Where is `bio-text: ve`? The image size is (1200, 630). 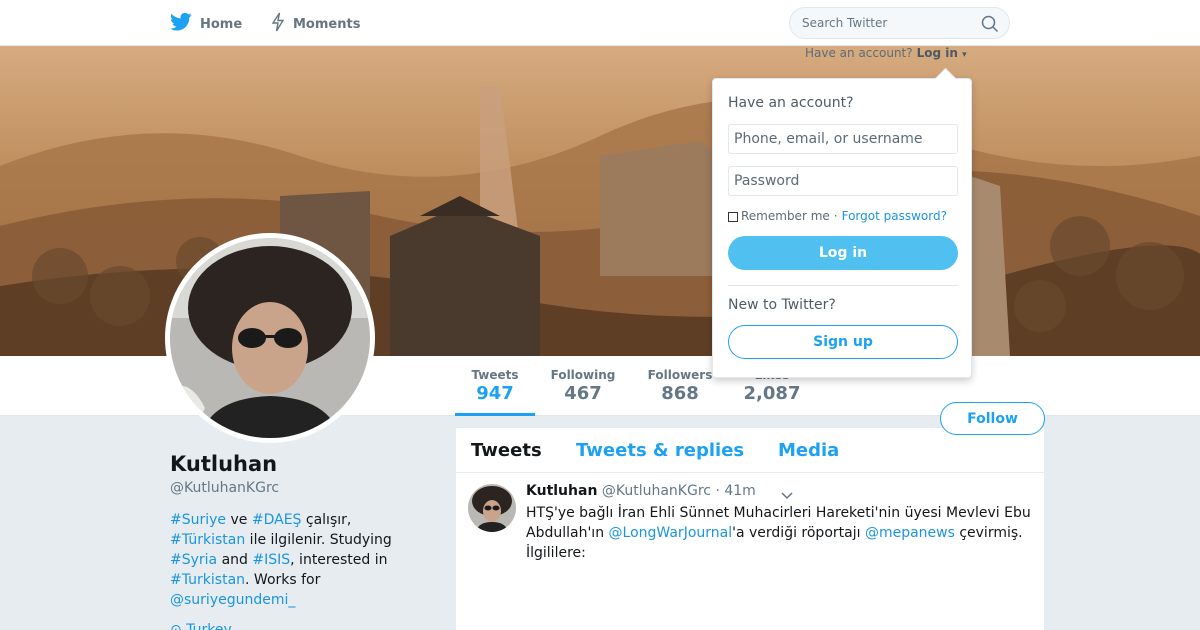 bio-text: ve is located at coordinates (239, 520).